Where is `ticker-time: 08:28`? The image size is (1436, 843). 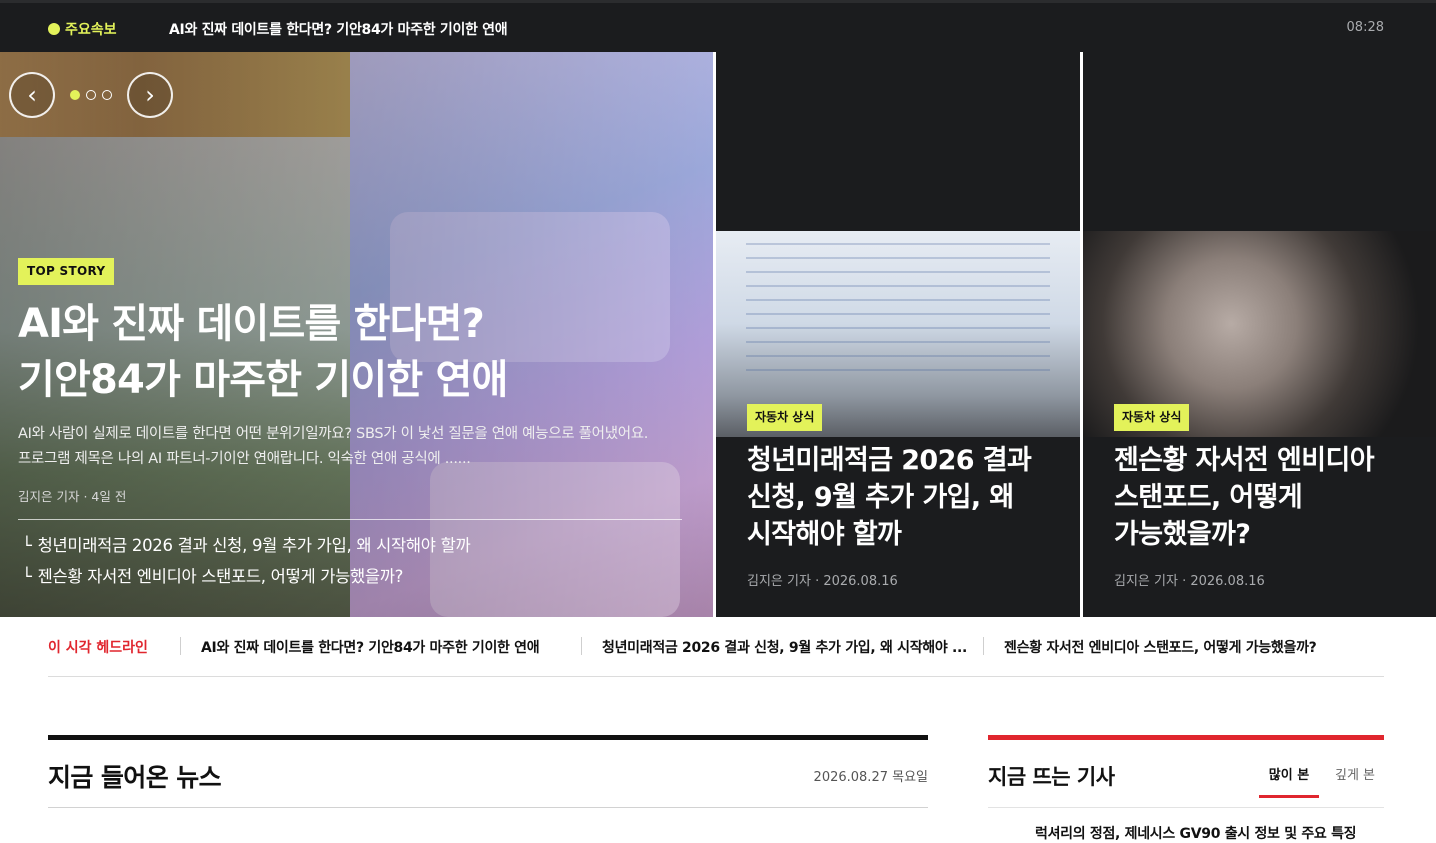
ticker-time: 08:28 is located at coordinates (1365, 27).